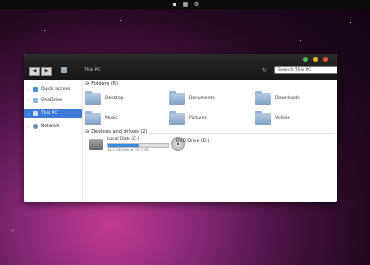 The height and width of the screenshot is (265, 370). Describe the element at coordinates (35, 89) in the screenshot. I see `star-icon` at that location.